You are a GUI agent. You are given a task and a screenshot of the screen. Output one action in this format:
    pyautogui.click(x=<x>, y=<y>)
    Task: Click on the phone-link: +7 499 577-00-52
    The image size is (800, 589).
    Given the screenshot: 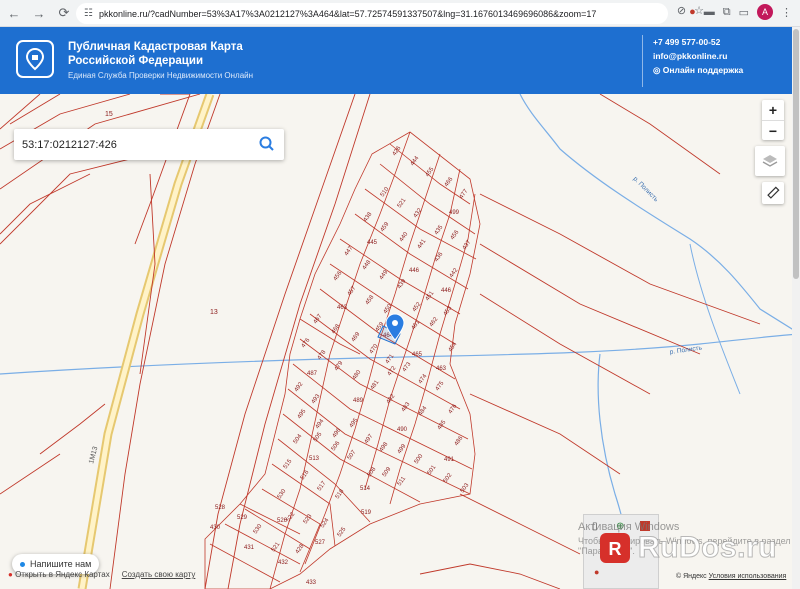 What is the action you would take?
    pyautogui.click(x=698, y=42)
    